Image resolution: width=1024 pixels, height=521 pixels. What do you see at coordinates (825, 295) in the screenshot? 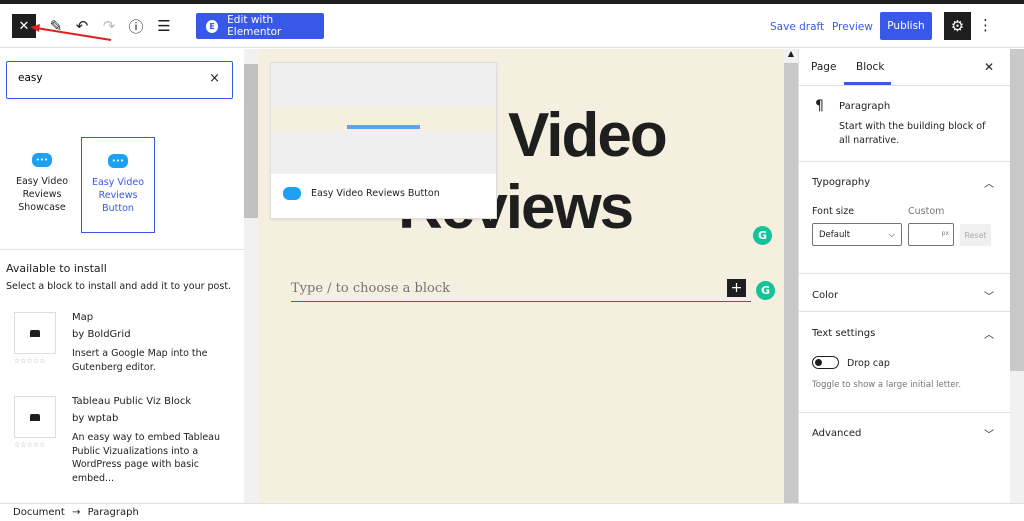
I see `color-panel-title: Color` at bounding box center [825, 295].